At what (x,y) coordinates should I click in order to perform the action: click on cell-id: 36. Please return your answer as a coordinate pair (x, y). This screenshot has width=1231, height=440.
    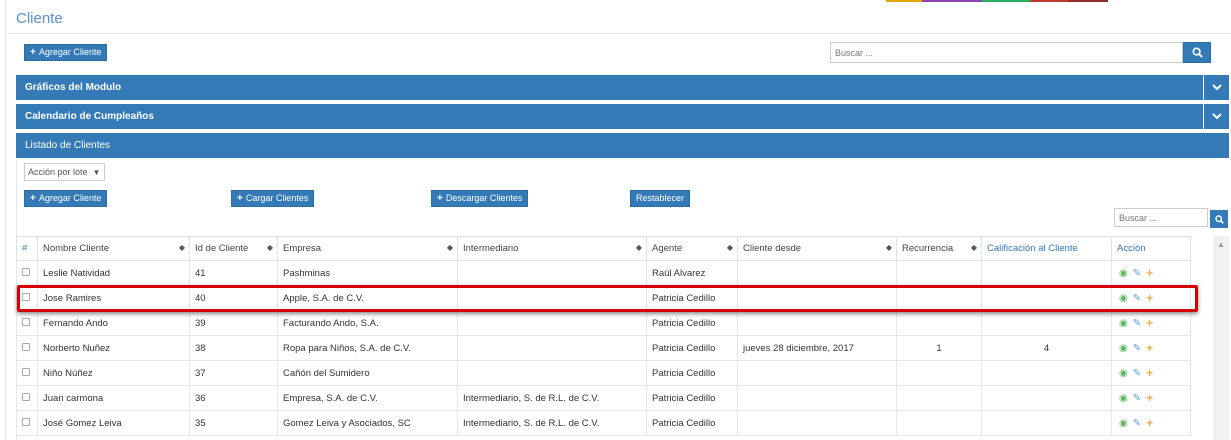
    Looking at the image, I should click on (233, 398).